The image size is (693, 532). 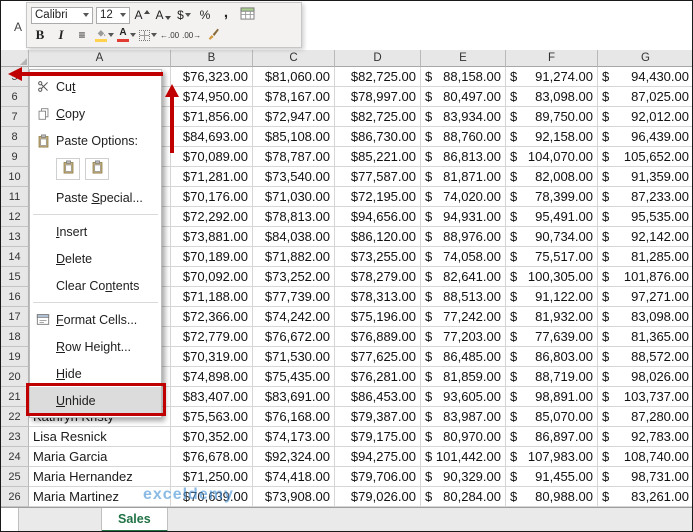 I want to click on data-cell: $83,407.00, so click(x=212, y=397).